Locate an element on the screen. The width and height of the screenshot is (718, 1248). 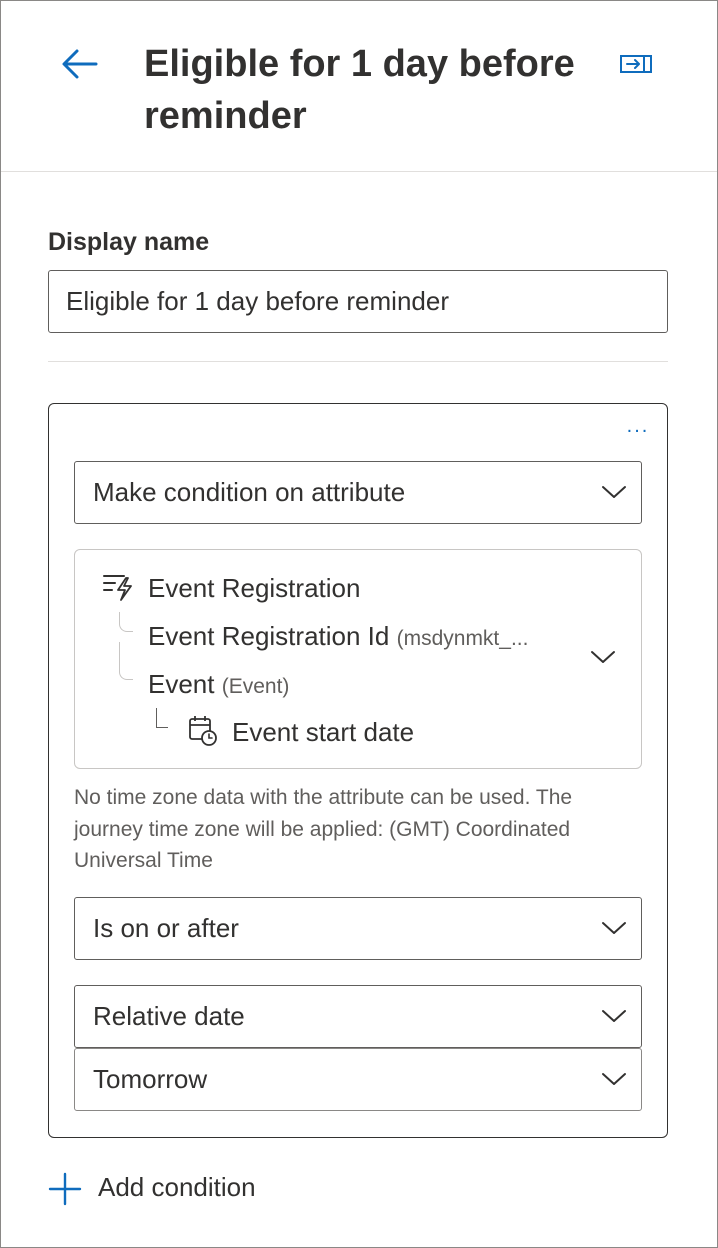
collapse-panel-button is located at coordinates (636, 64).